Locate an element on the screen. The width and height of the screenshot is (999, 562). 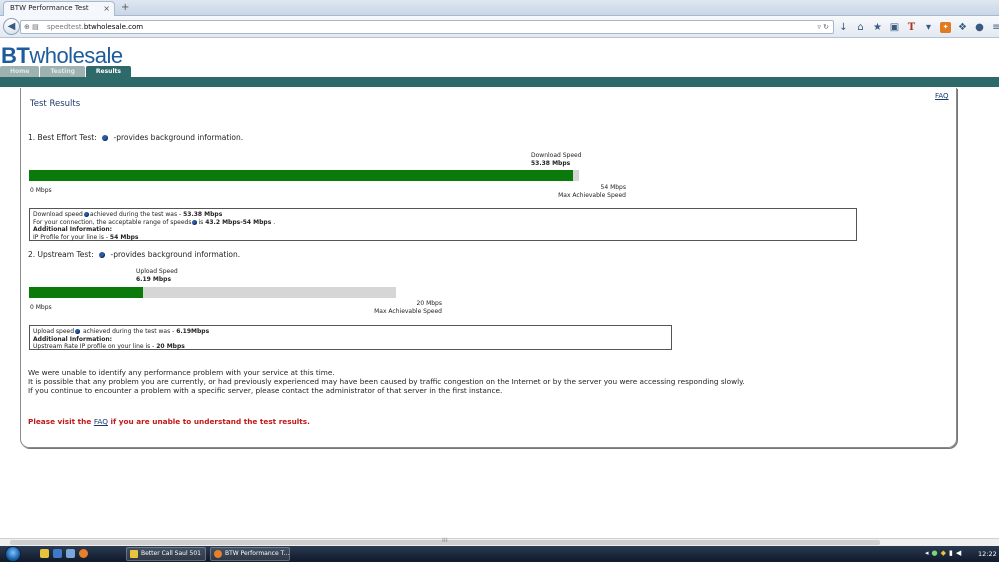
download-info-icon is located at coordinates (105, 138).